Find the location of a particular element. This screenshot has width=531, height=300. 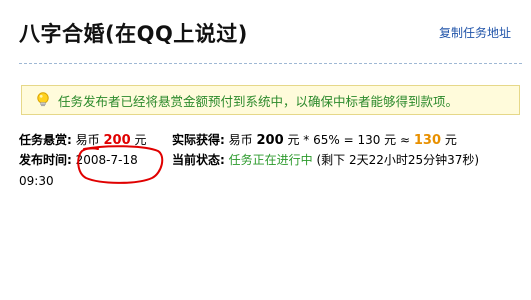

status-label: 当前状态: is located at coordinates (198, 160).